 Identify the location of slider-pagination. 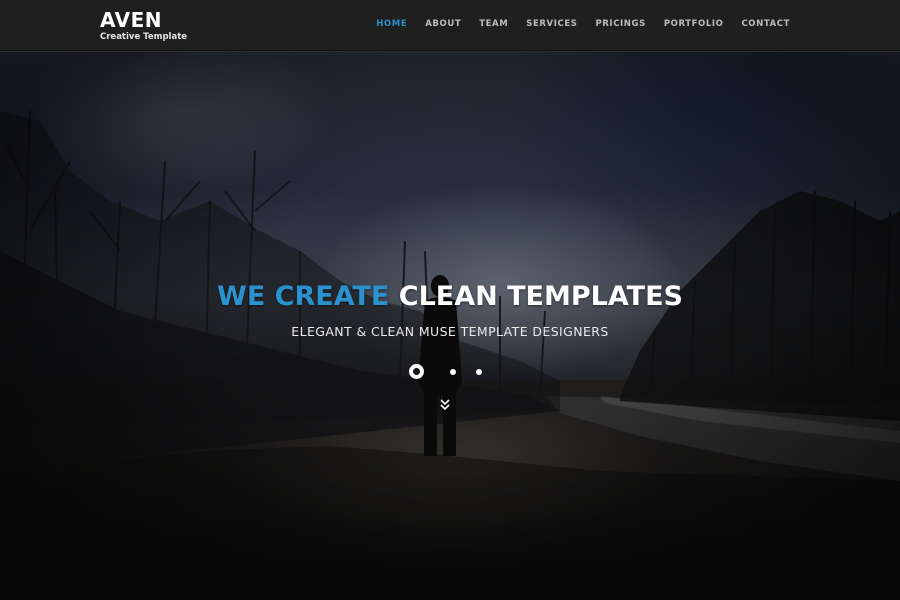
(450, 371).